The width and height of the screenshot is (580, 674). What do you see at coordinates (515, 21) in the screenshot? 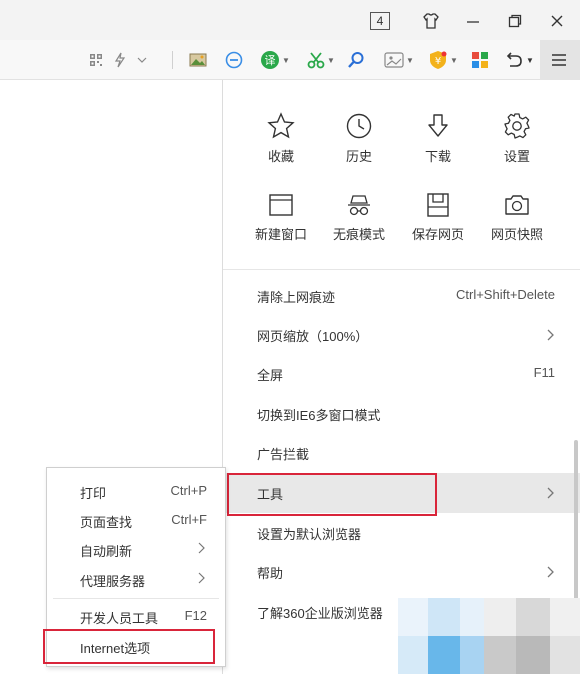
I see `restore-icon` at bounding box center [515, 21].